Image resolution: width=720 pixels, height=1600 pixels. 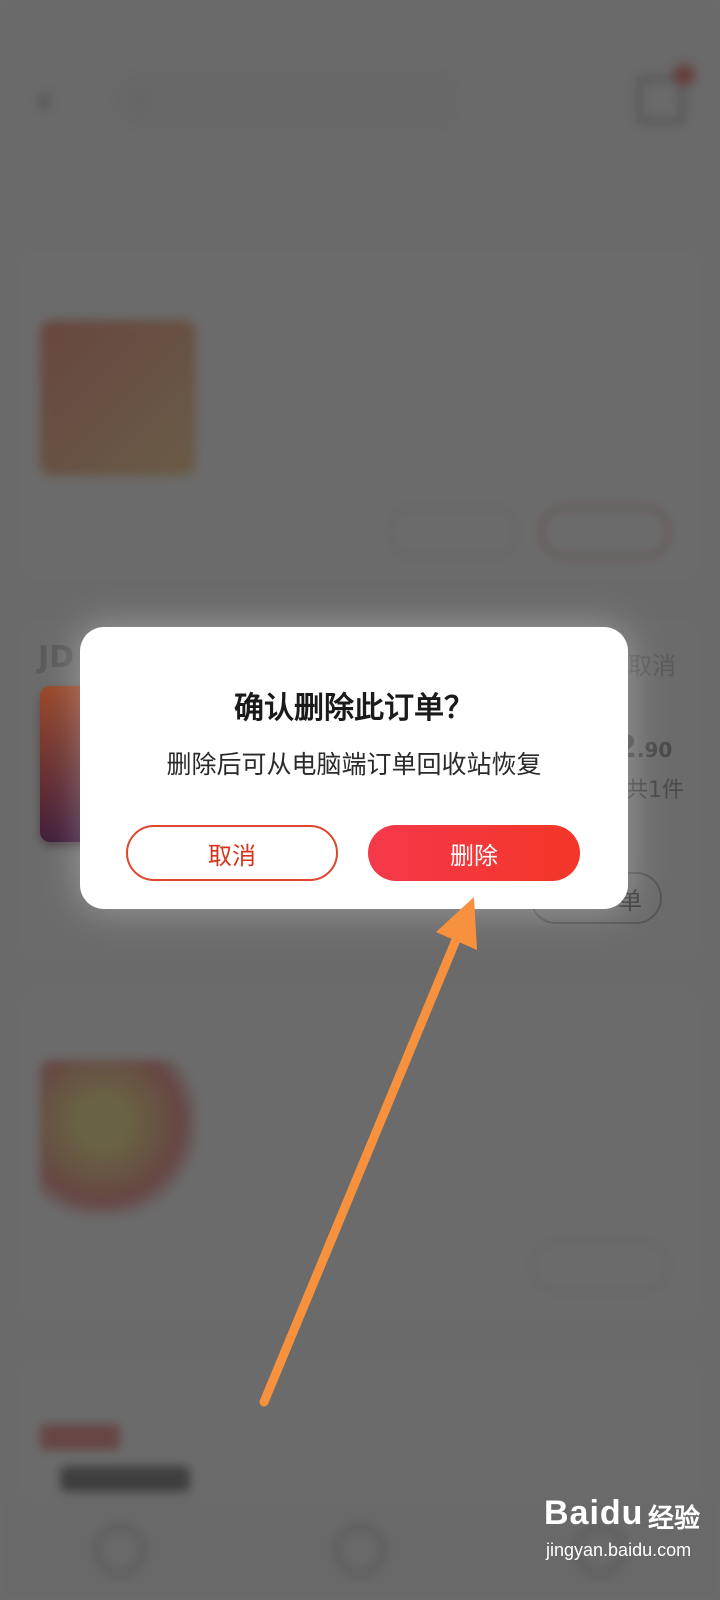 I want to click on watermark-brand: Baidu, so click(x=594, y=1513).